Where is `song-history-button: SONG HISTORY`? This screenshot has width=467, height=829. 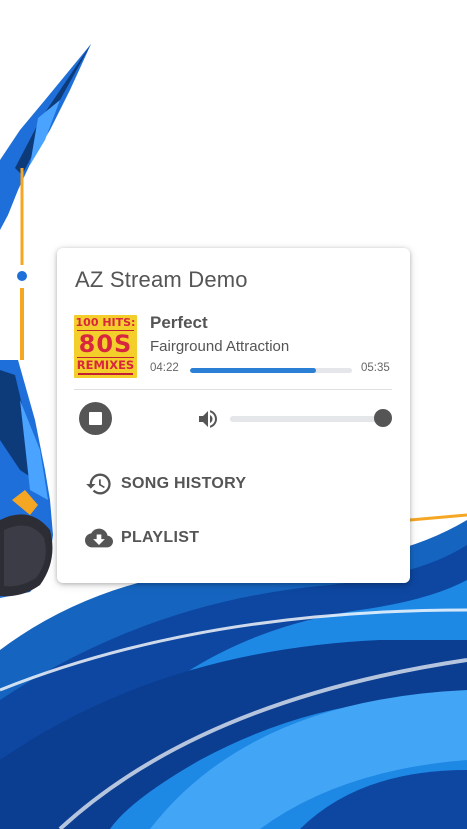
song-history-button: SONG HISTORY is located at coordinates (165, 484).